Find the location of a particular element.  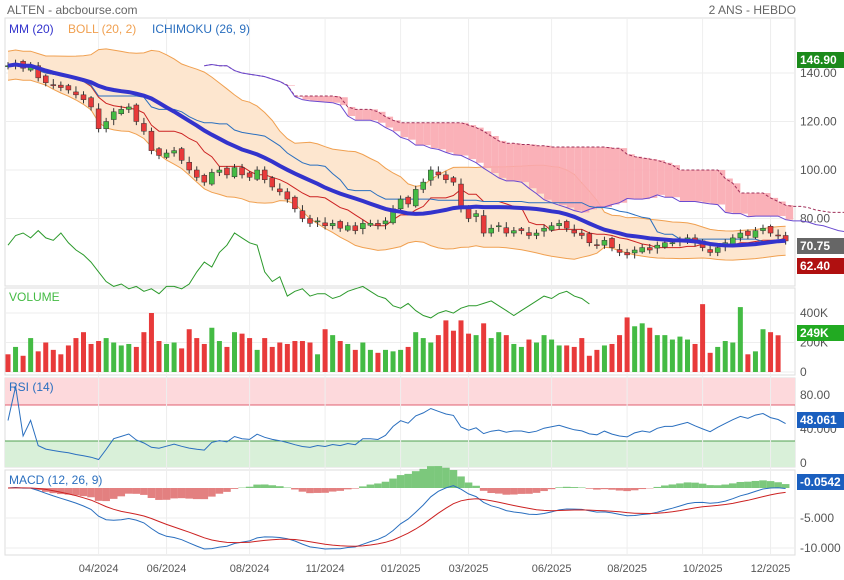

legend-ichimoku: ICHIMOKU (26, 9) is located at coordinates (201, 29).